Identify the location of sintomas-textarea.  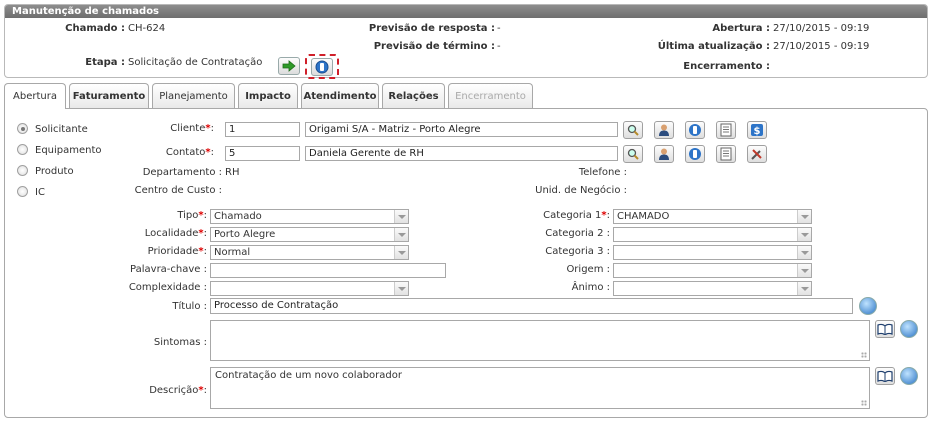
(540, 340).